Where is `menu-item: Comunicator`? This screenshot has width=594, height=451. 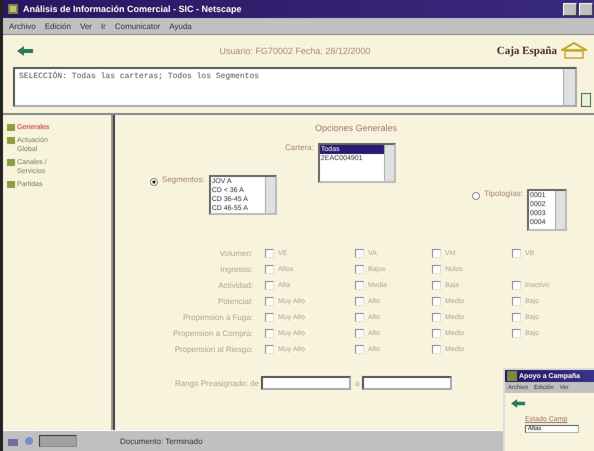 menu-item: Comunicator is located at coordinates (137, 26).